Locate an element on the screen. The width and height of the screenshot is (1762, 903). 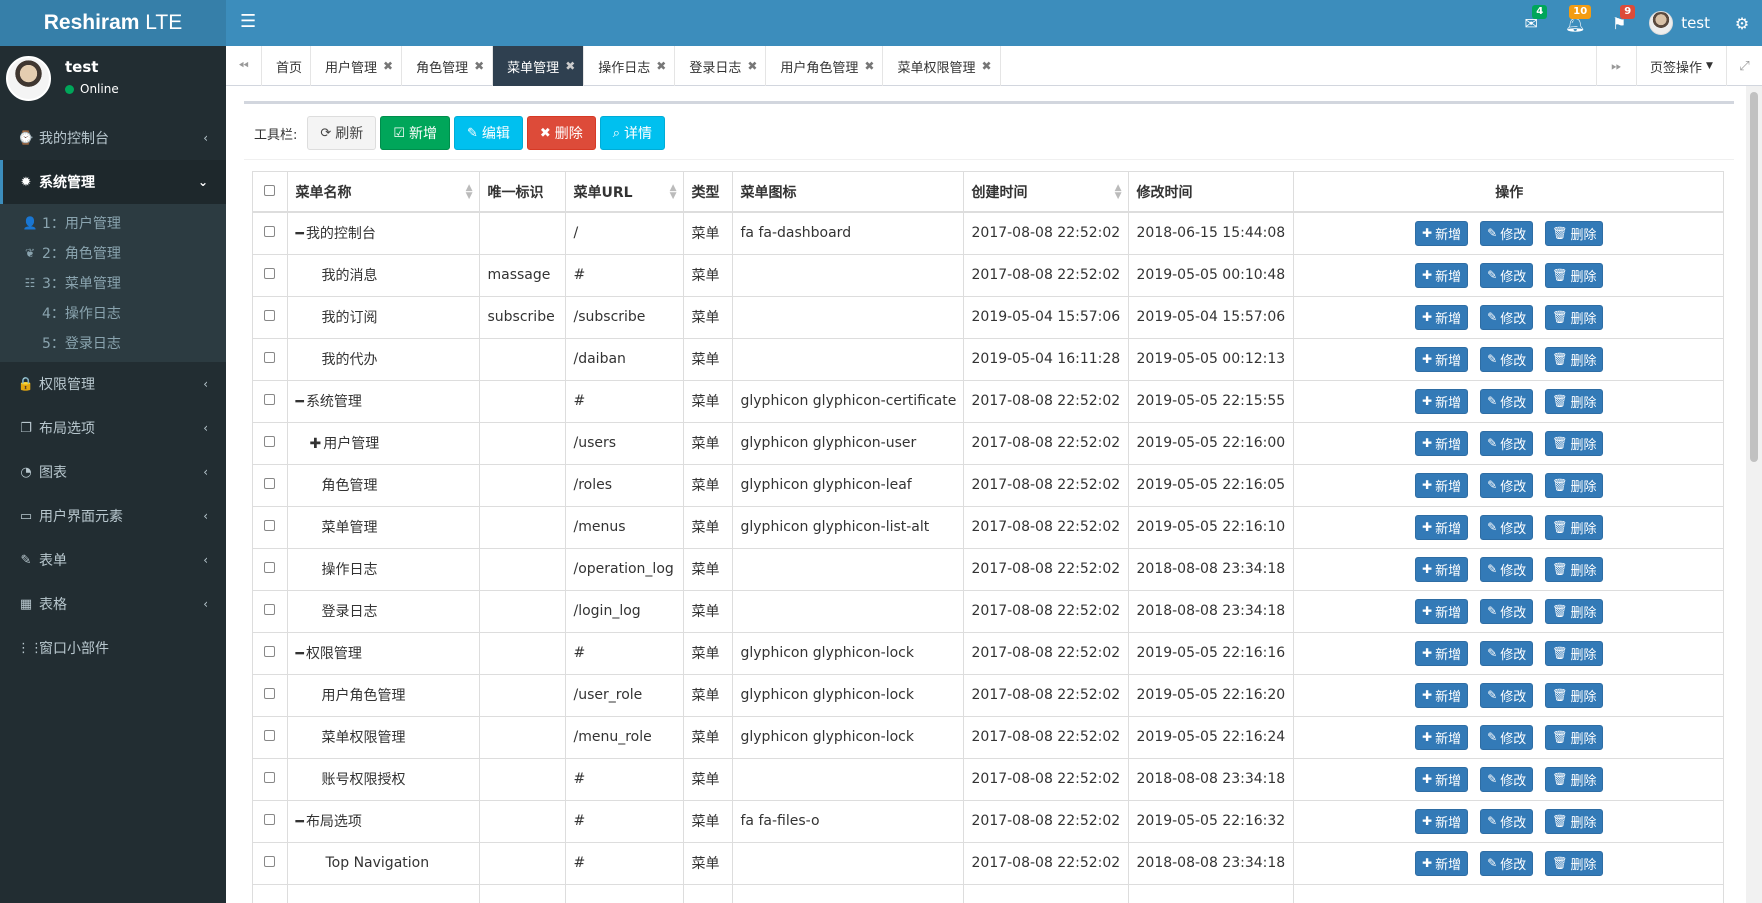
tabs-scroll-left-icon: ⏪︎ is located at coordinates (244, 66).